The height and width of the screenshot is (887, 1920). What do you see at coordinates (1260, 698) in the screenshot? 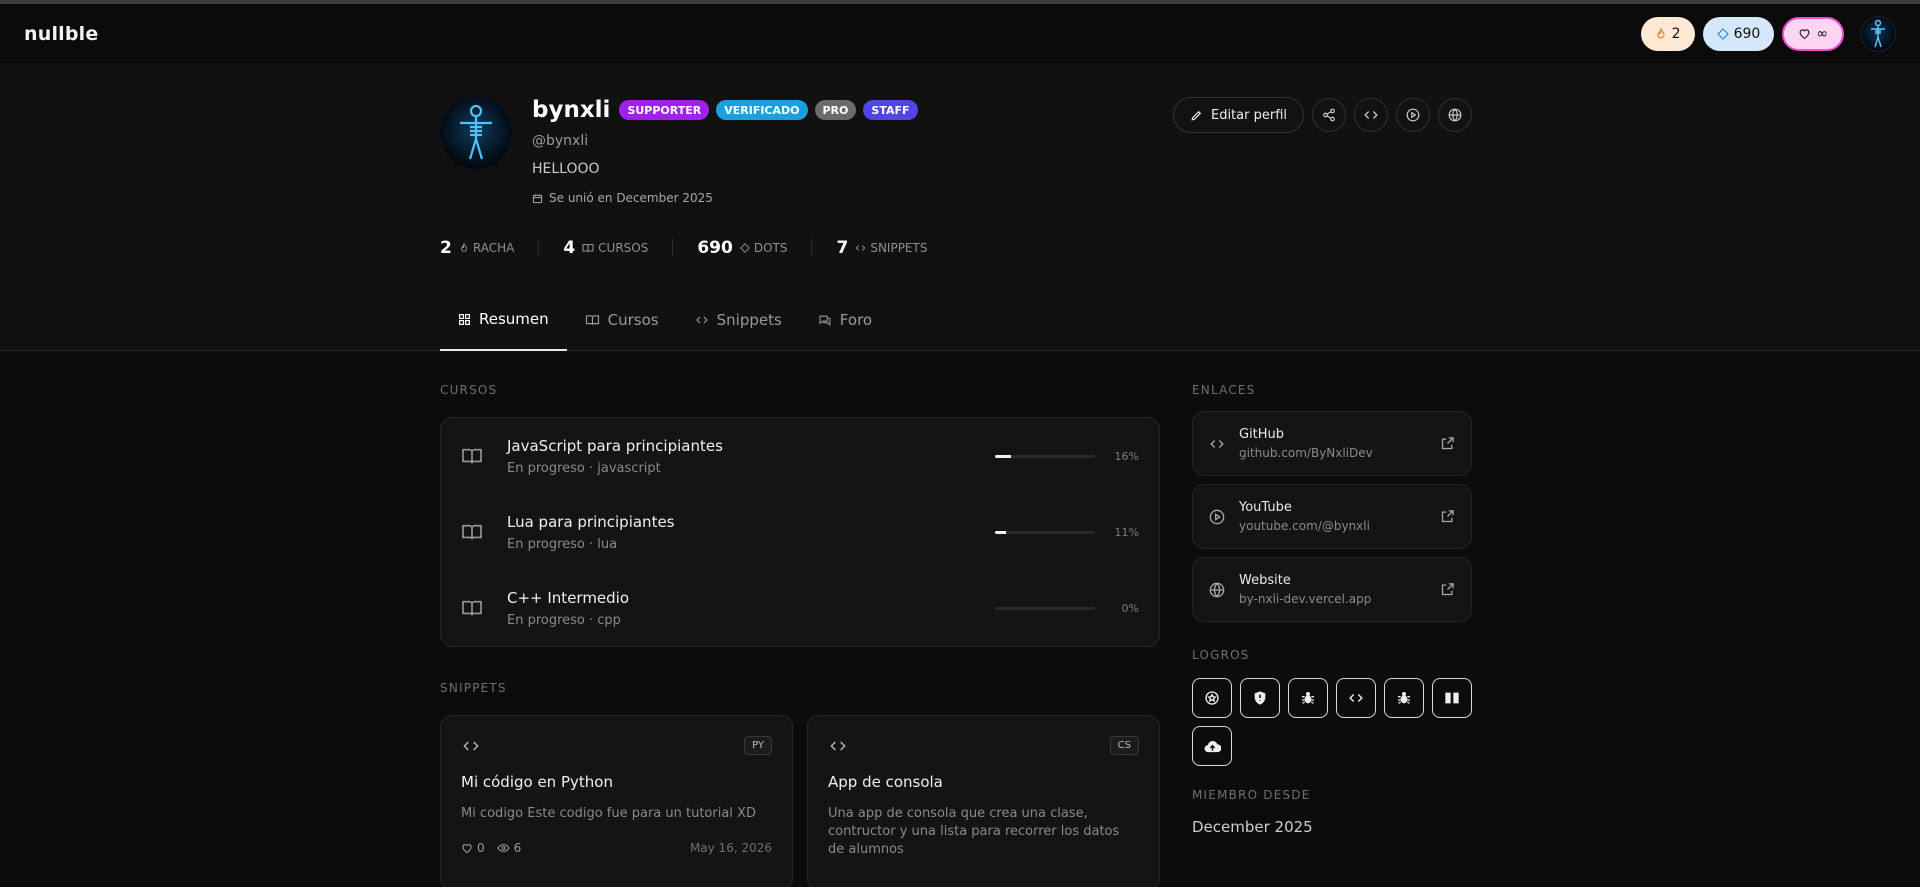
I see `achievement-shield` at bounding box center [1260, 698].